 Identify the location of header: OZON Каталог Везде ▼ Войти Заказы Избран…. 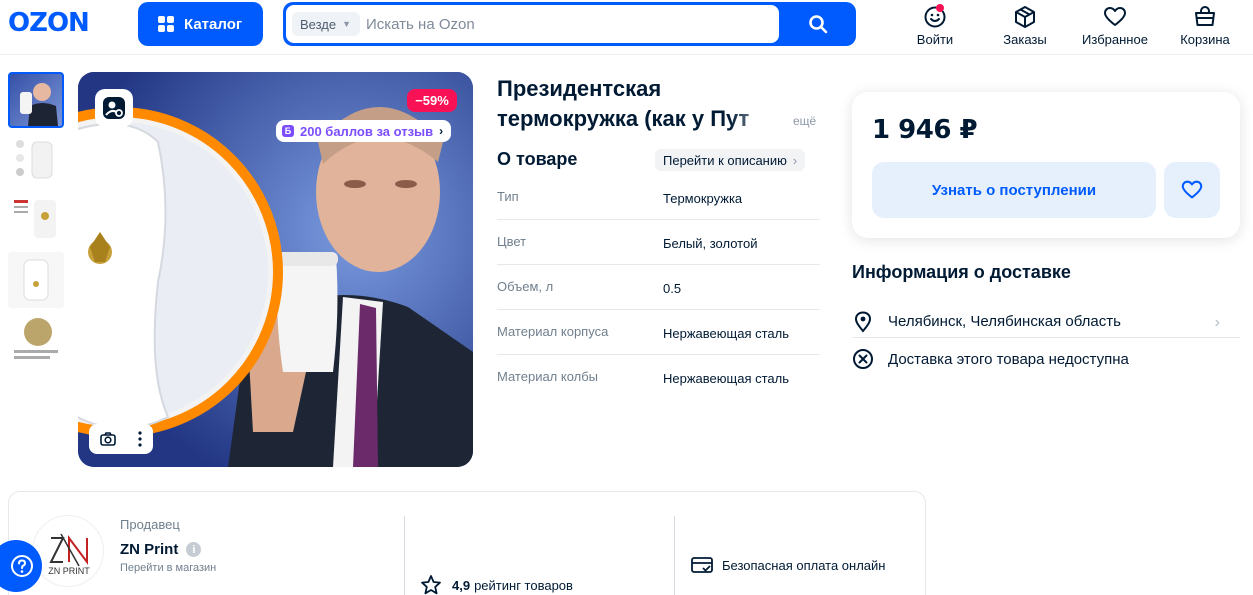
(626, 24).